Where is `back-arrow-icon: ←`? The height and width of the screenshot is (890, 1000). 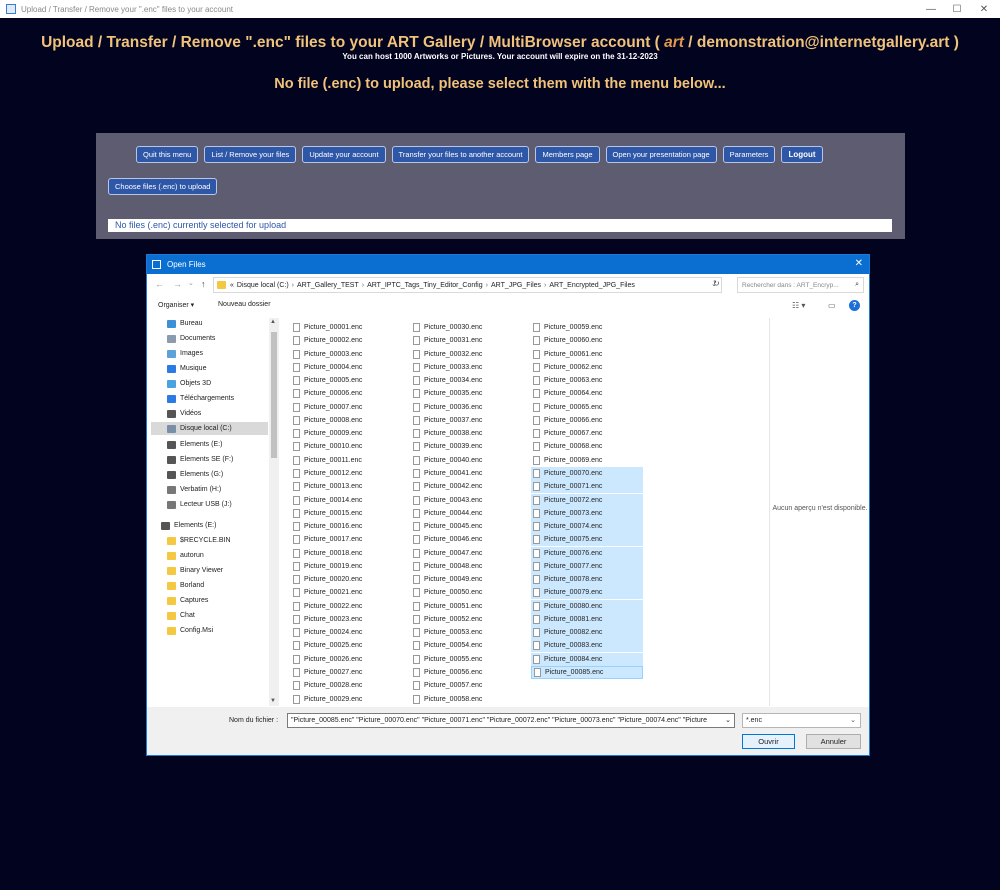
back-arrow-icon: ← is located at coordinates (159, 284).